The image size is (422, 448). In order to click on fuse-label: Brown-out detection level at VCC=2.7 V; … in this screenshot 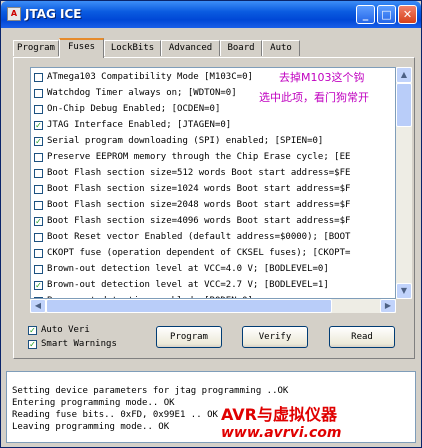, I will do `click(188, 285)`.